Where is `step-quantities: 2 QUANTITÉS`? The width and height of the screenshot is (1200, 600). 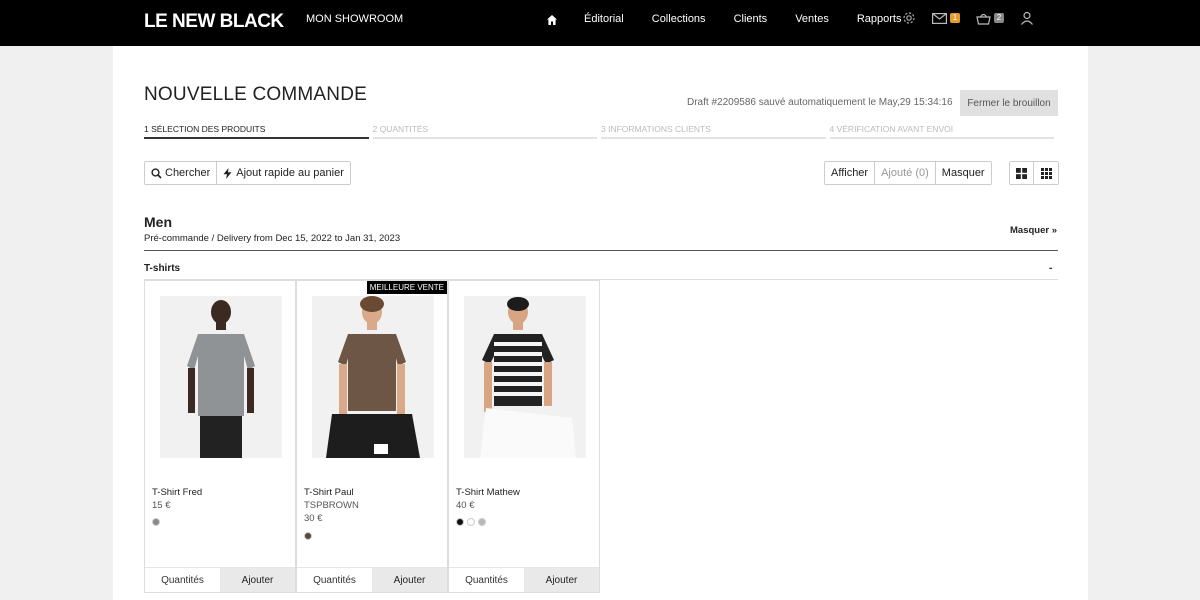 step-quantities: 2 QUANTITÉS is located at coordinates (484, 131).